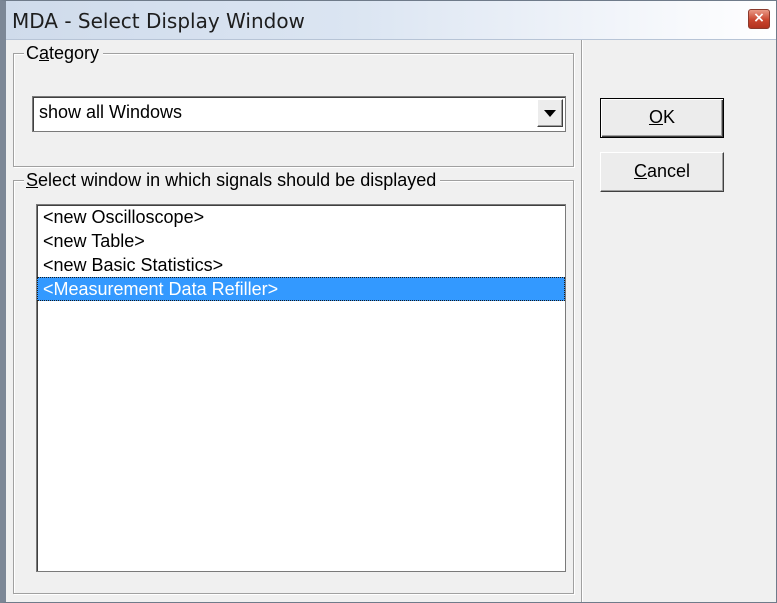 The width and height of the screenshot is (777, 603). Describe the element at coordinates (301, 265) in the screenshot. I see `list-item-new-basic-statistics: <new Basic Statistics>` at that location.